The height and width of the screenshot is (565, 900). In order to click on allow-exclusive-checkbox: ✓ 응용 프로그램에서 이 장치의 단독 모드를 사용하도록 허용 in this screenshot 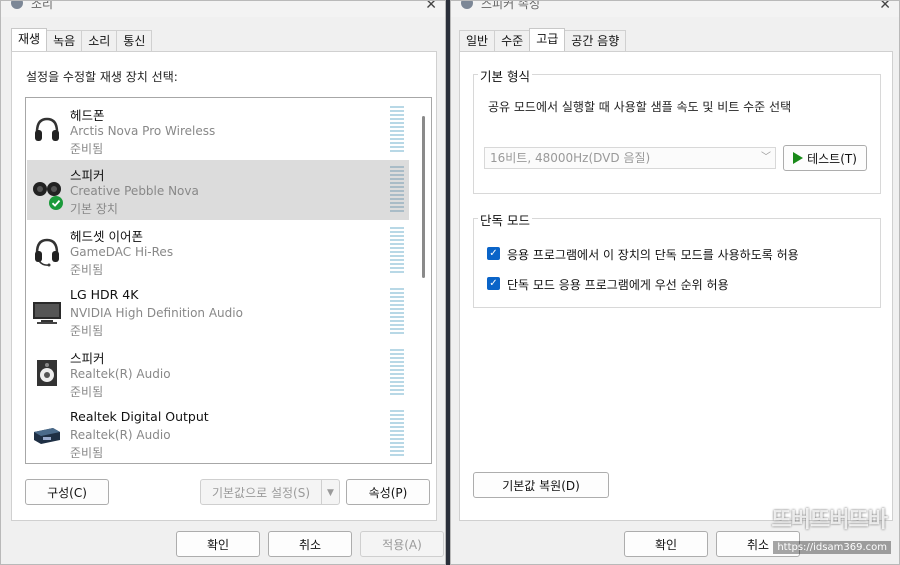, I will do `click(657, 254)`.